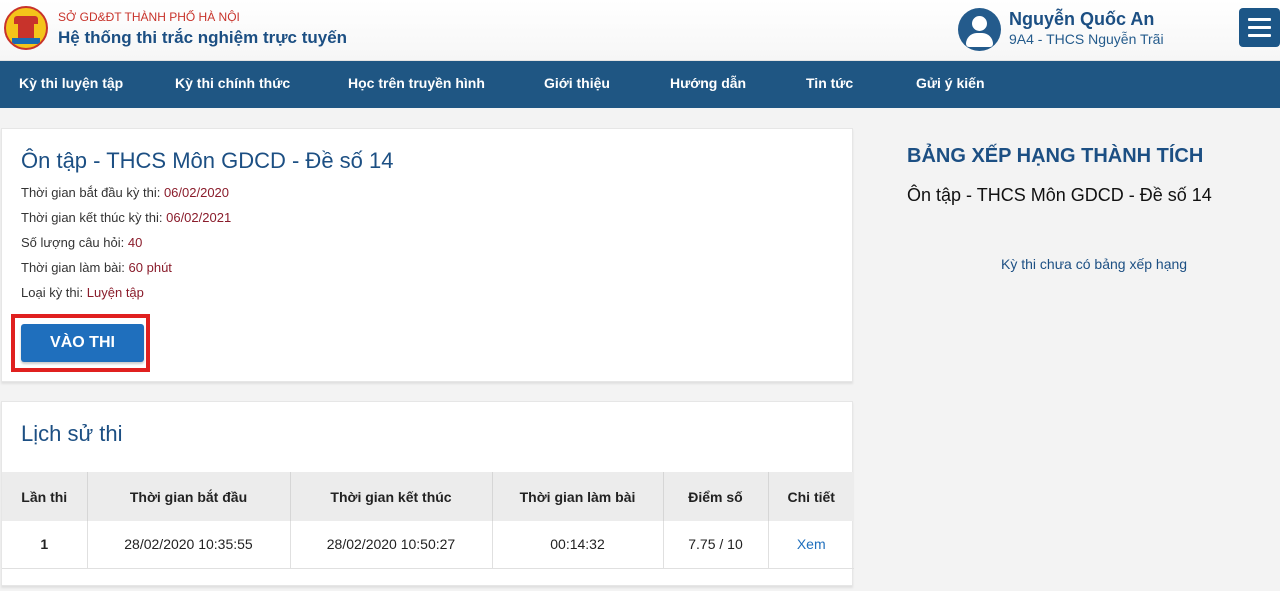  What do you see at coordinates (45, 545) in the screenshot?
I see `attempt-cell: 1` at bounding box center [45, 545].